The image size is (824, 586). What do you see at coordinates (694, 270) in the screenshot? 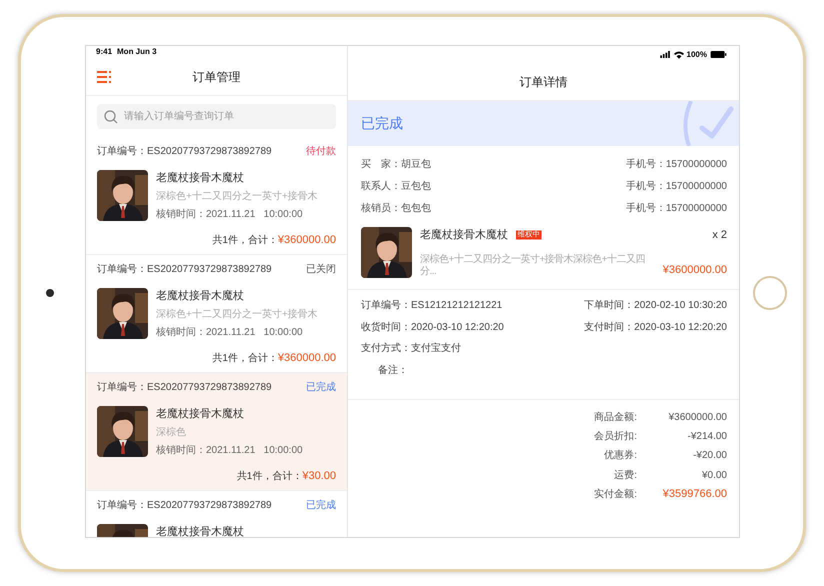
I see `product-price: ¥3600000.00` at bounding box center [694, 270].